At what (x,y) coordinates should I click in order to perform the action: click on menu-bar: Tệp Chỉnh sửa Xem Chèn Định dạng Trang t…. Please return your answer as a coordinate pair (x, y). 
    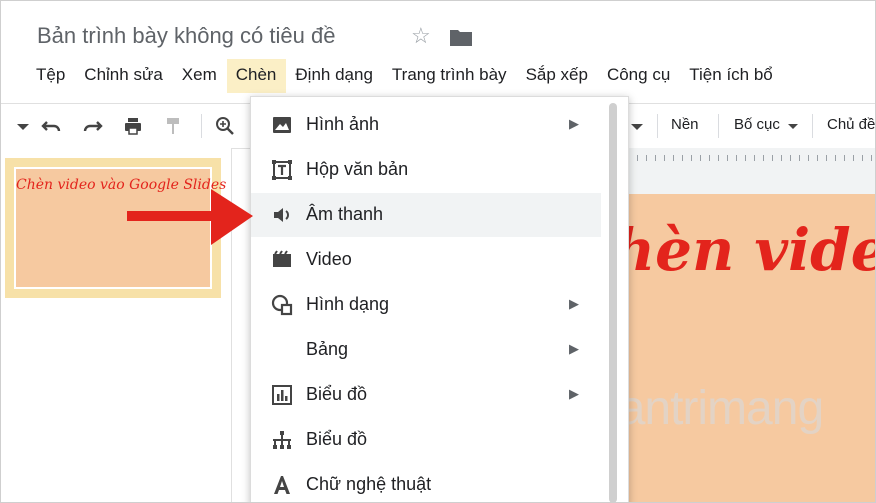
    Looking at the image, I should click on (405, 76).